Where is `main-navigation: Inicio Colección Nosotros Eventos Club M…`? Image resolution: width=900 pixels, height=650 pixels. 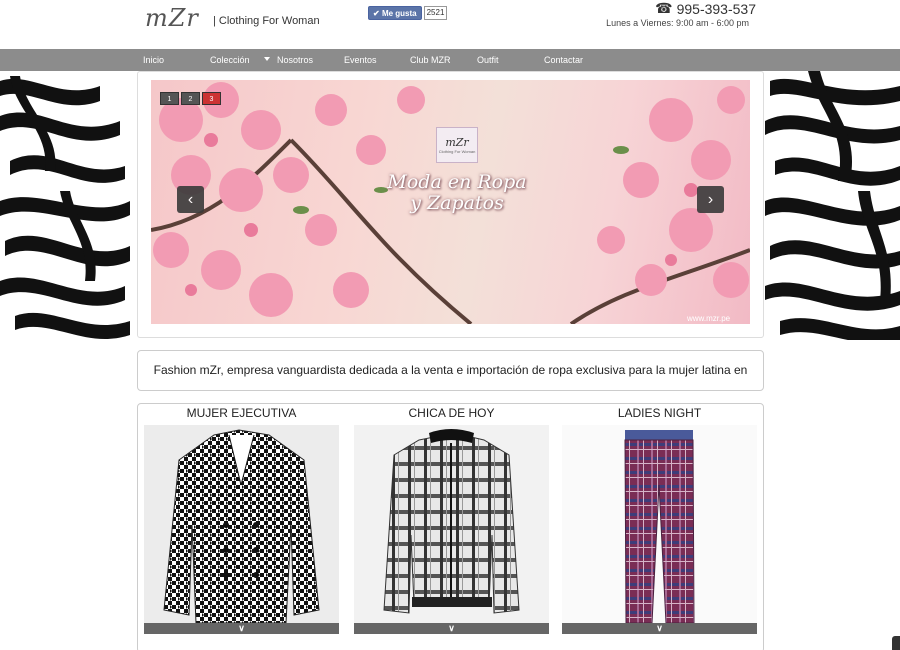
main-navigation: Inicio Colección Nosotros Eventos Club M… is located at coordinates (450, 60).